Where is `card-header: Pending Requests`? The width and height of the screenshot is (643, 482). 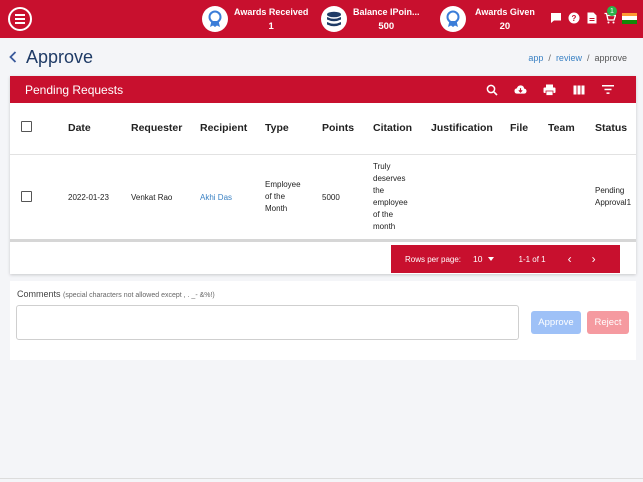 card-header: Pending Requests is located at coordinates (323, 89).